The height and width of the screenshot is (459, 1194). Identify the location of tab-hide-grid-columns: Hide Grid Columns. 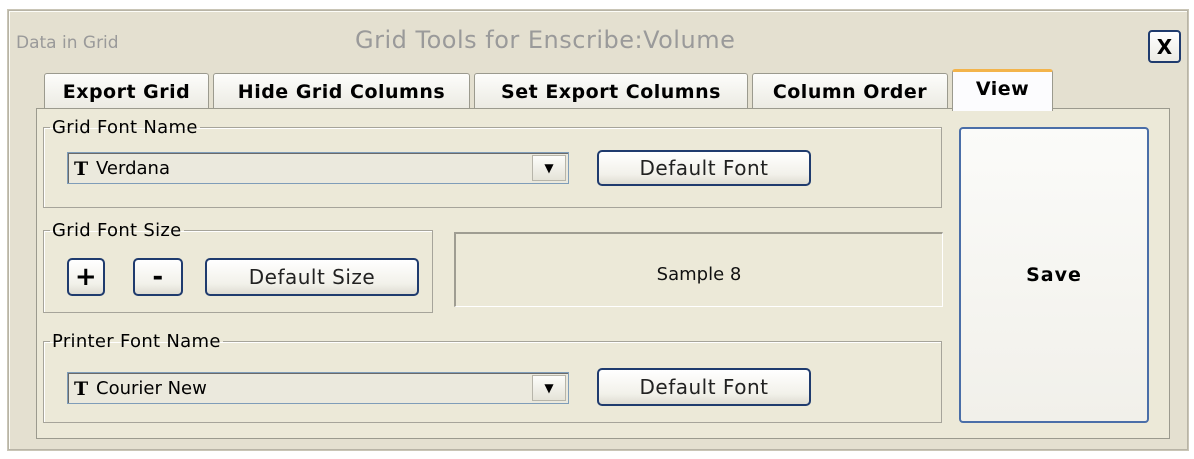
(341, 91).